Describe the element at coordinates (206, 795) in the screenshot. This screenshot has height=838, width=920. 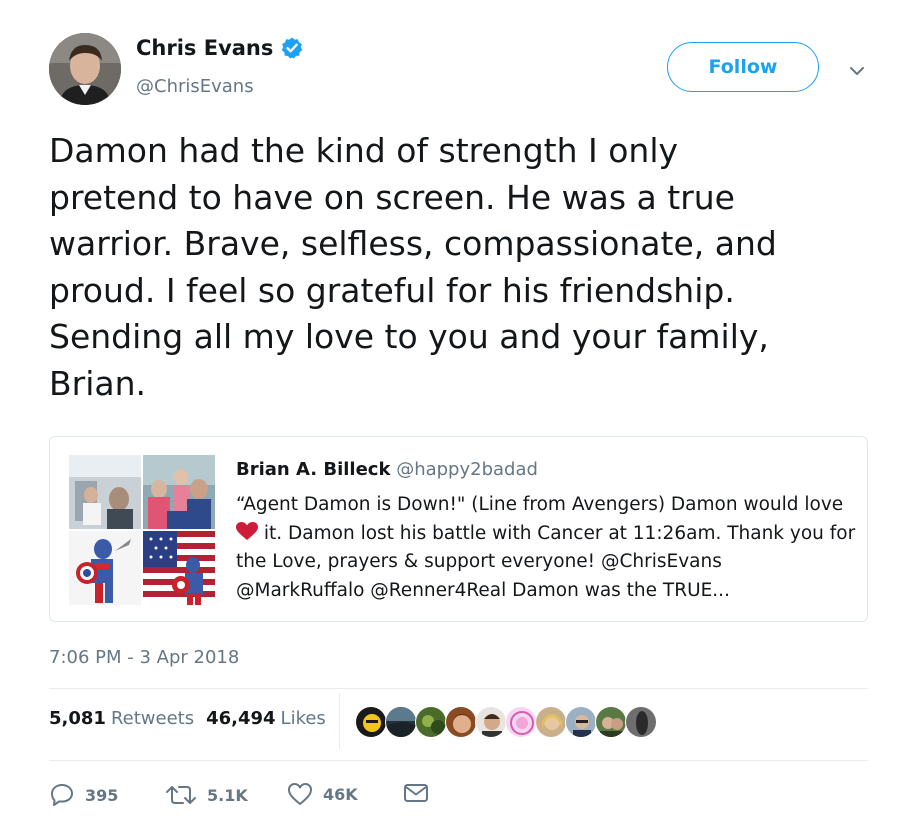
I see `retweet-button: 5.1K` at that location.